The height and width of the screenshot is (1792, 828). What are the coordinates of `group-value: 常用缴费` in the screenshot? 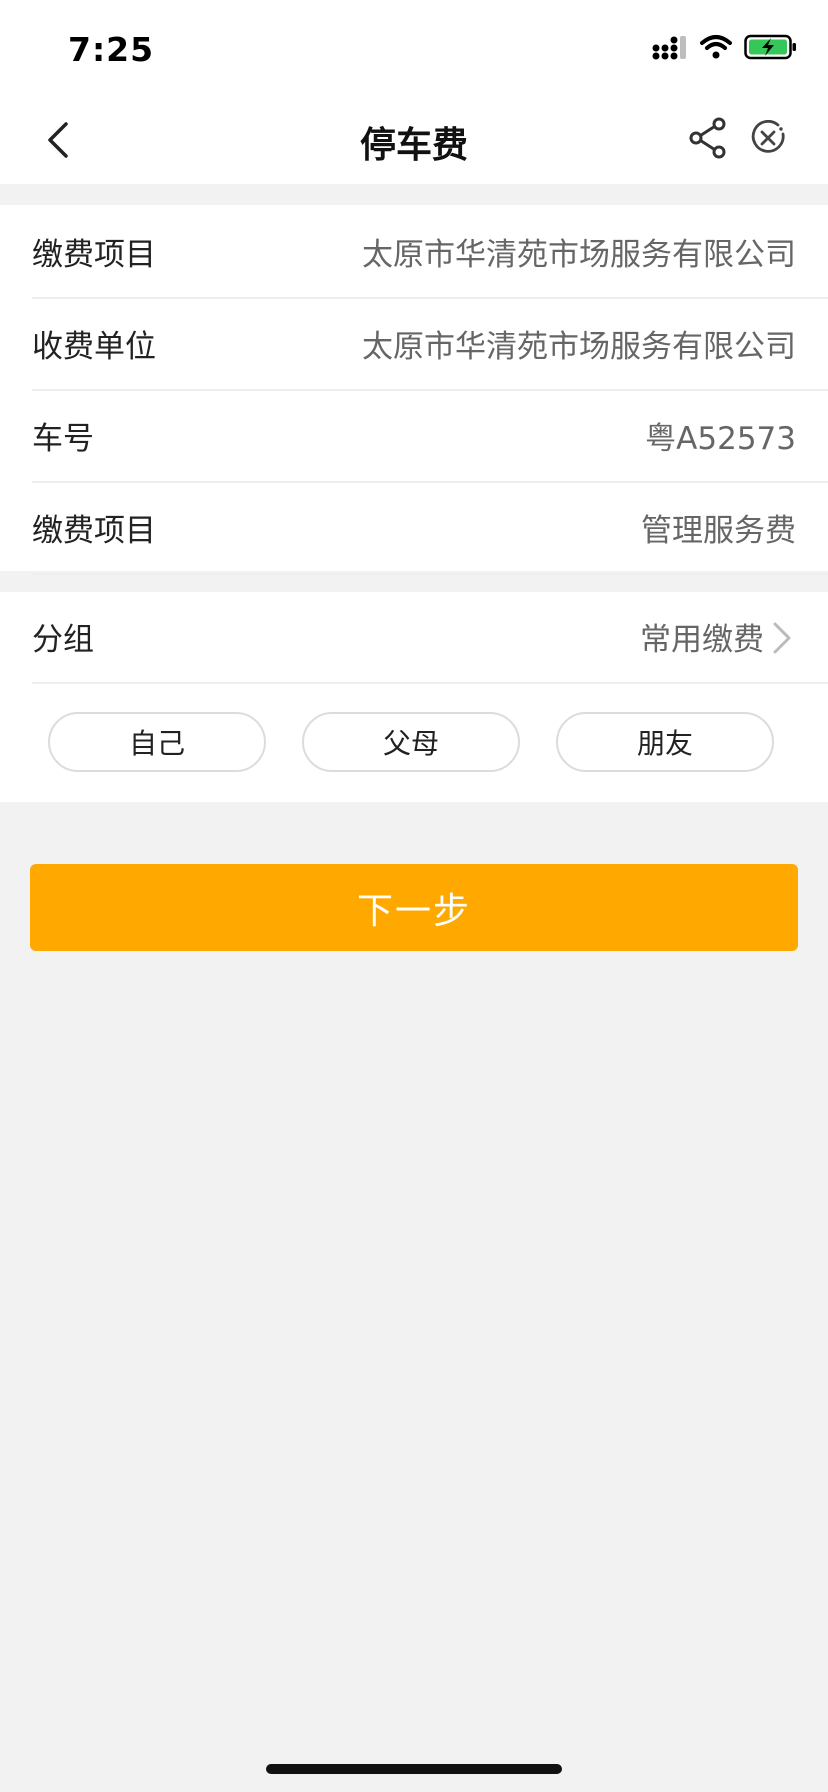 It's located at (702, 640).